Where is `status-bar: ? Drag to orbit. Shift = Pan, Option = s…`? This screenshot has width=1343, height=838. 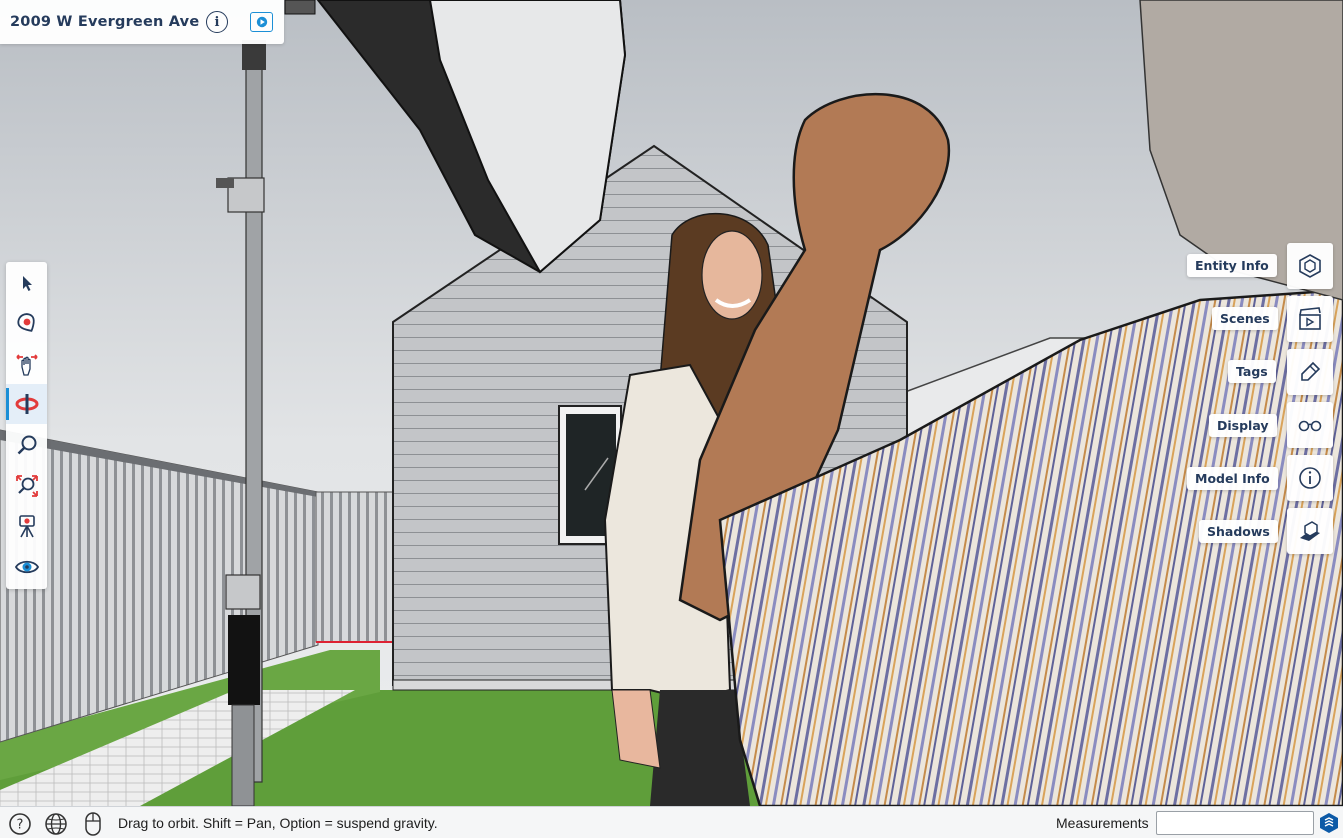
status-bar: ? Drag to orbit. Shift = Pan, Option = s… is located at coordinates (671, 822).